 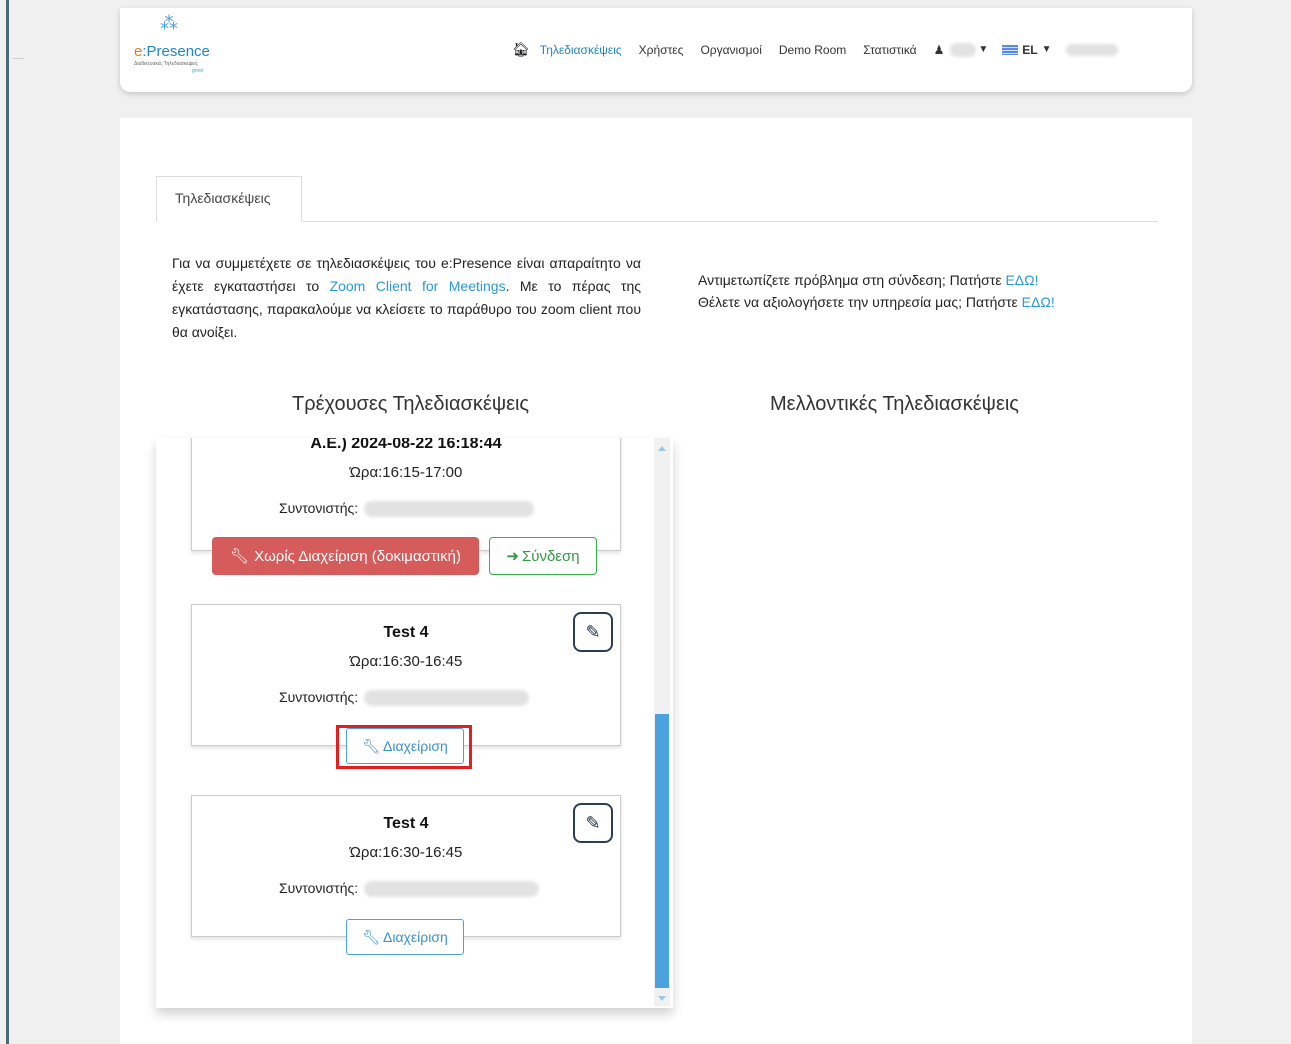 What do you see at coordinates (963, 49) in the screenshot?
I see `user-name-redacted` at bounding box center [963, 49].